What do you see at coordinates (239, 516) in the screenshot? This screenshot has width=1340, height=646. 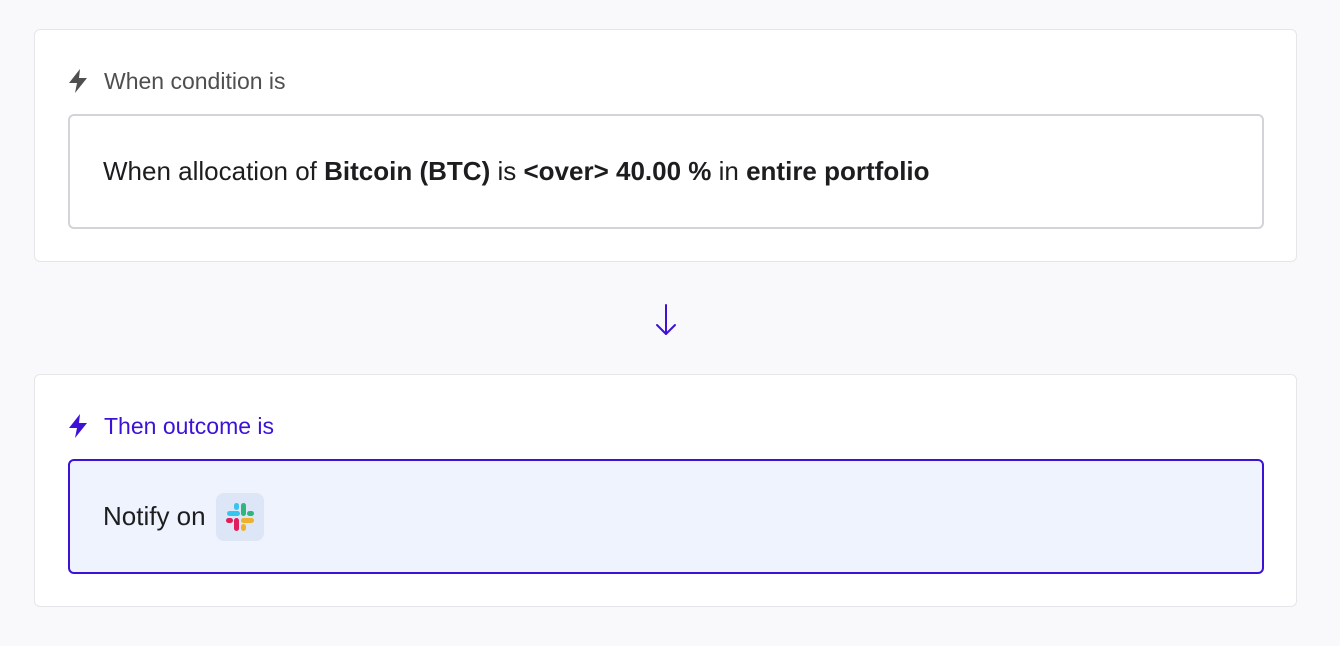 I see `slack-icon` at bounding box center [239, 516].